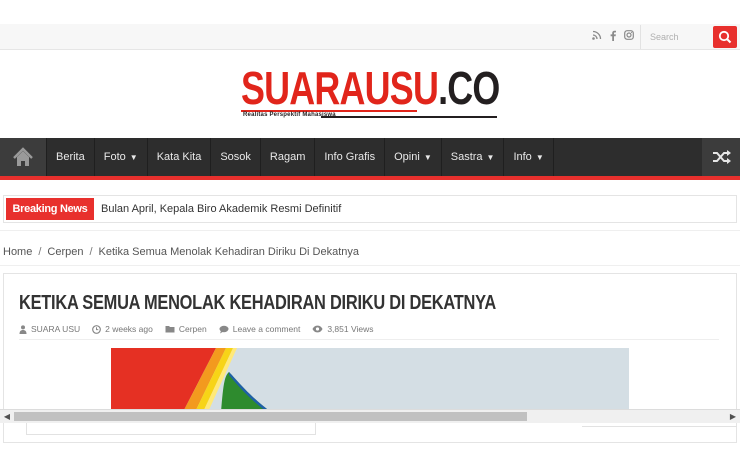 The height and width of the screenshot is (451, 740). Describe the element at coordinates (289, 115) in the screenshot. I see `logo-tagline: Realitas Perspektif Mahasiswa` at that location.